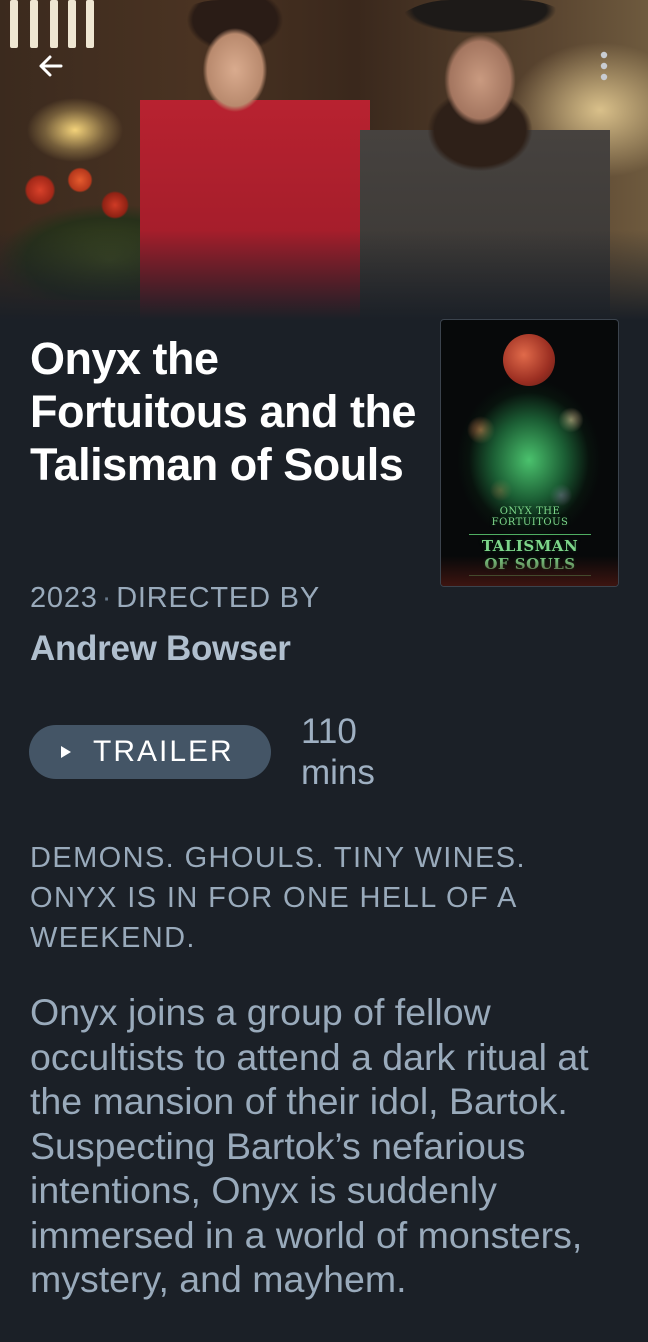  I want to click on play-icon, so click(66, 752).